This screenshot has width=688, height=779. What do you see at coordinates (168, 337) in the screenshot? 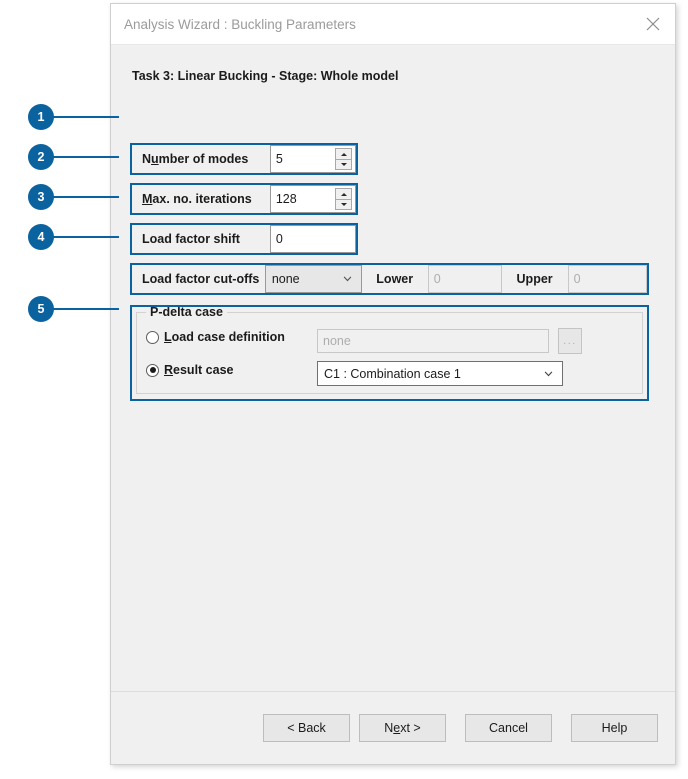
I see `label-accel: L` at bounding box center [168, 337].